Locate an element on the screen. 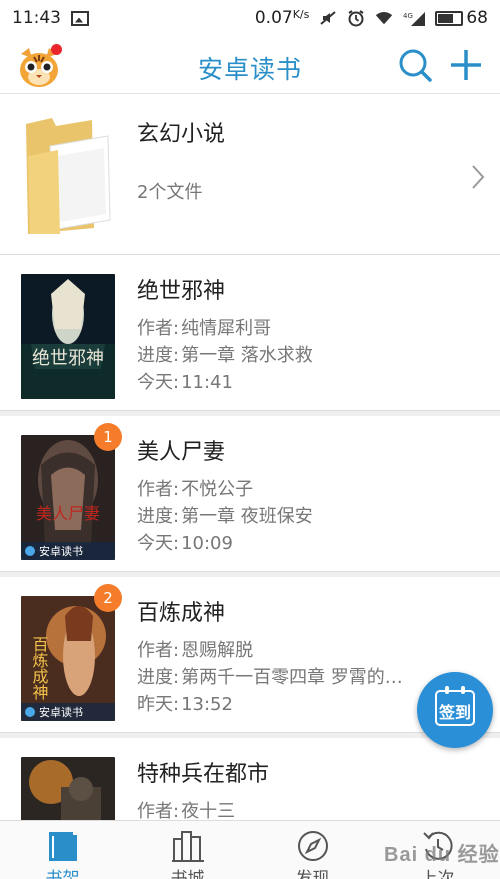  battery-percent: 68 is located at coordinates (477, 18).